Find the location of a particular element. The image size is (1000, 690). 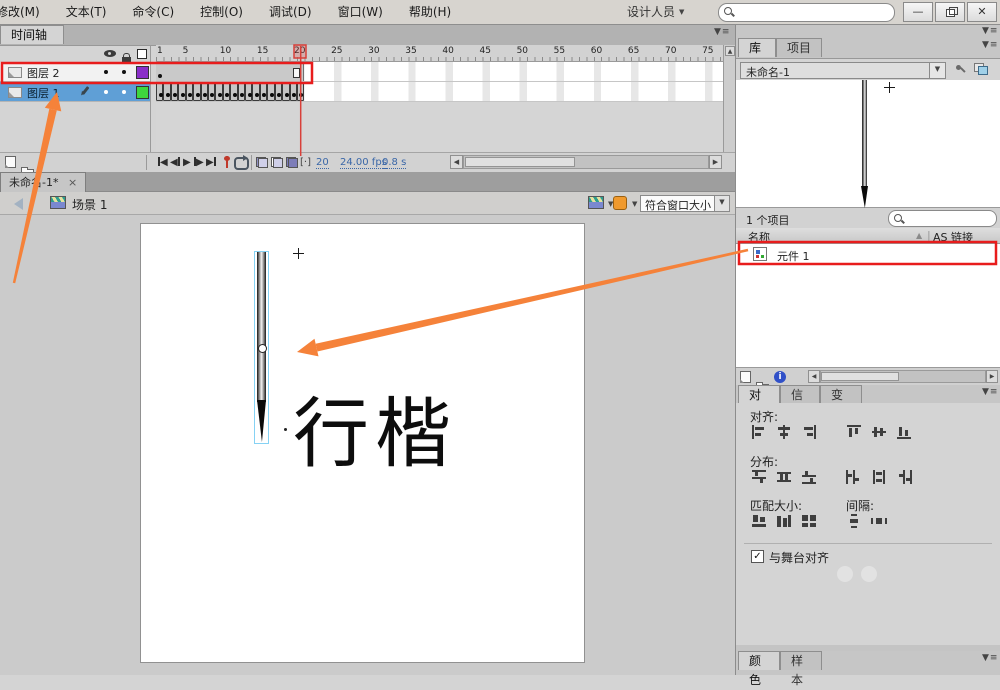

library-item-row: 元件 1 is located at coordinates (868, 254).